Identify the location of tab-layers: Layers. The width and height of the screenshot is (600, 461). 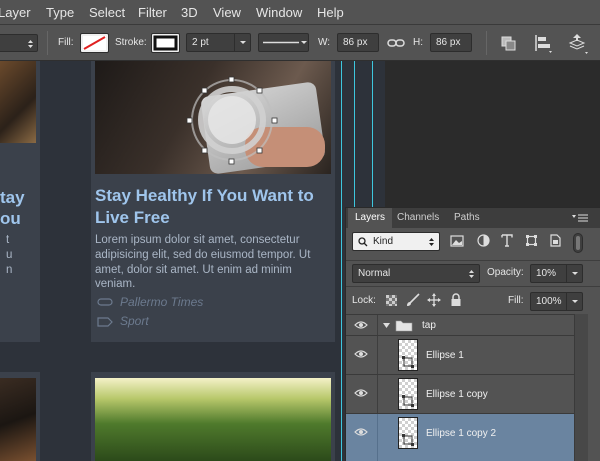
(370, 218).